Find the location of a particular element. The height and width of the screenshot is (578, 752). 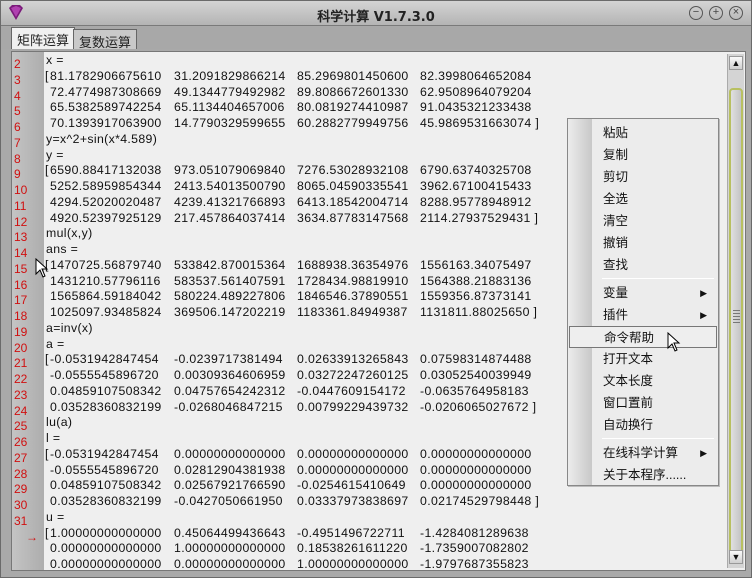

tab-complex: 复数运算 is located at coordinates (105, 39).